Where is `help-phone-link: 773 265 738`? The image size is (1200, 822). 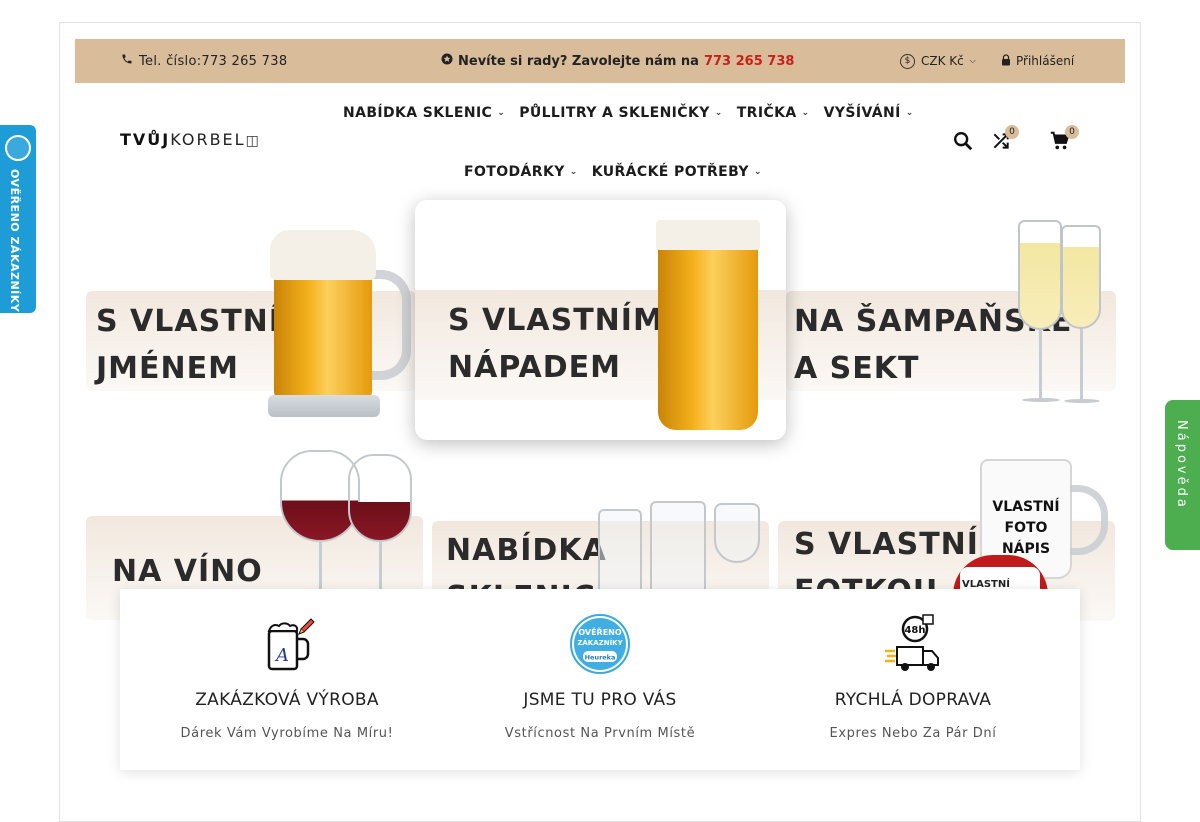
help-phone-link: 773 265 738 is located at coordinates (749, 61).